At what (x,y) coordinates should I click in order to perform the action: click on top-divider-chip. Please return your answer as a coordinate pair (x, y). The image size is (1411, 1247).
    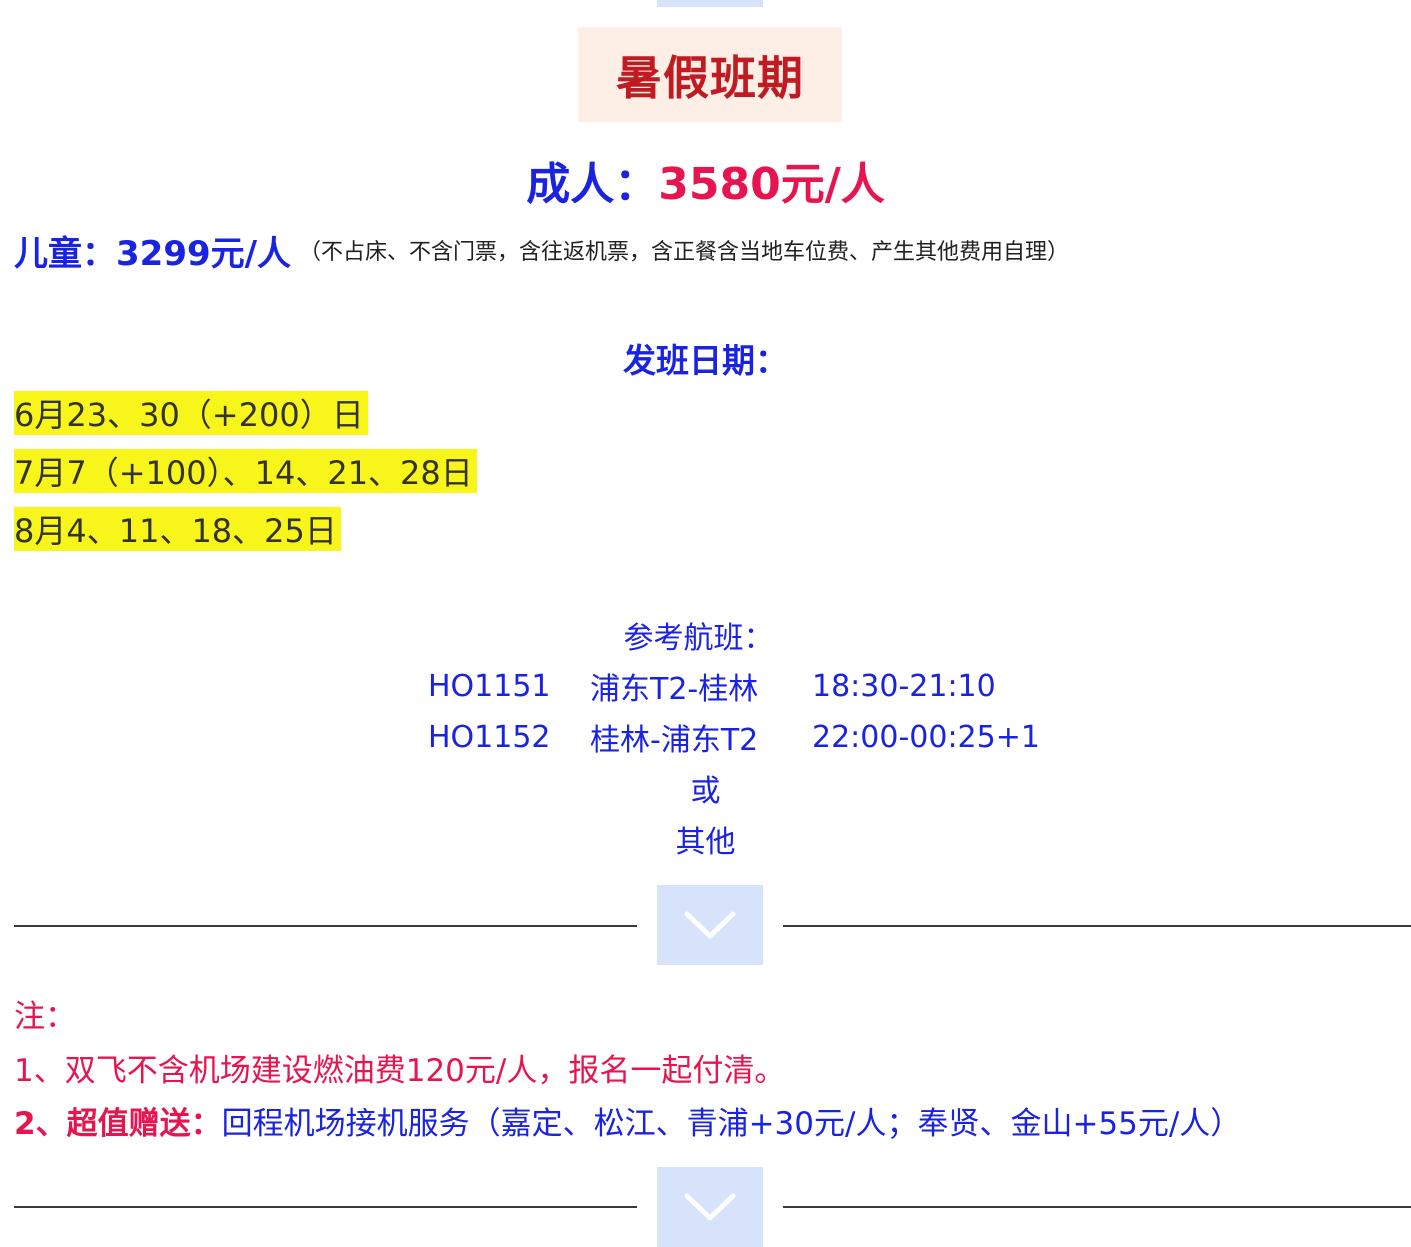
    Looking at the image, I should click on (710, 3).